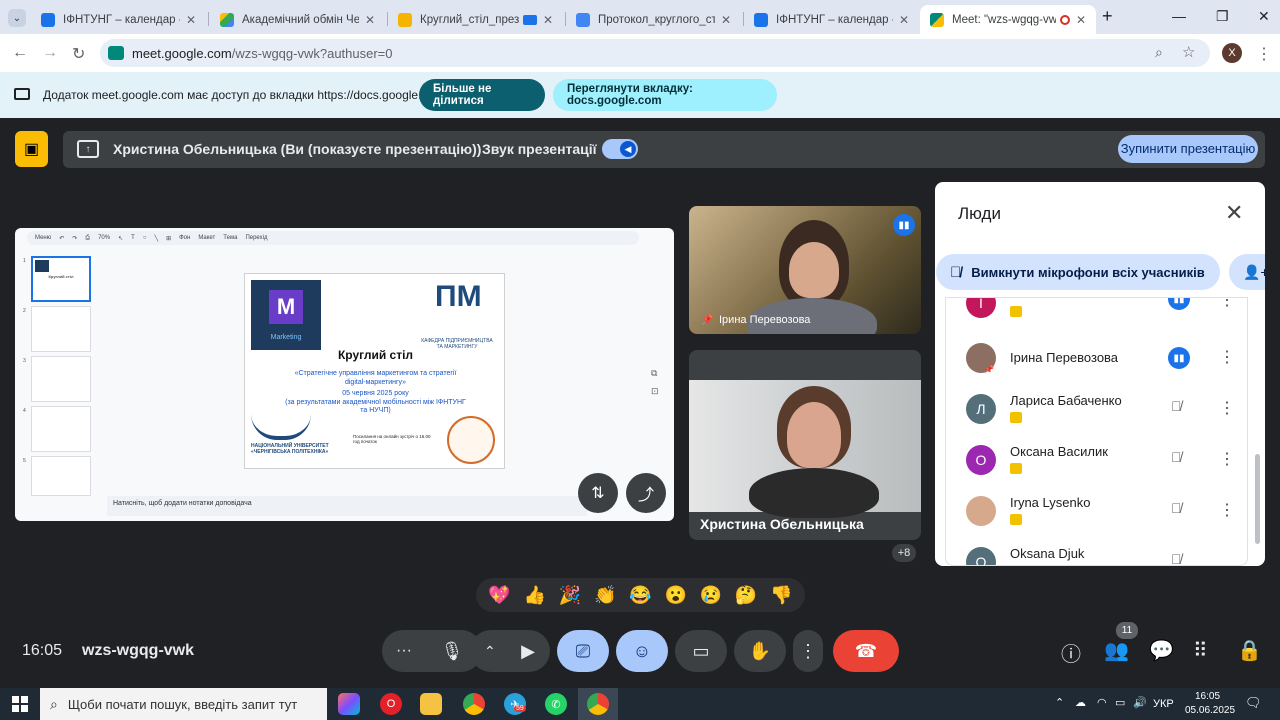  I want to click on party-popper-reaction: 🎉, so click(570, 595).